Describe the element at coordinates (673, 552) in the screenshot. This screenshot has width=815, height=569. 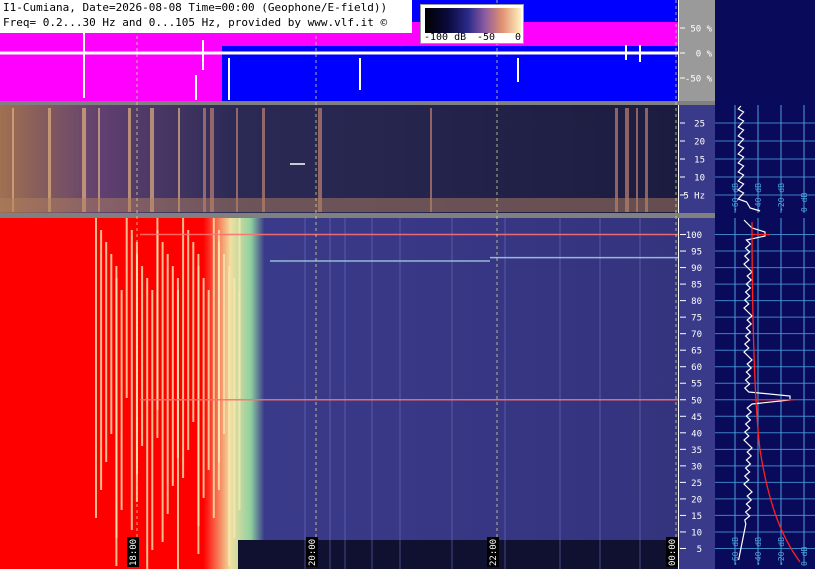
I see `time-label: 00:00` at that location.